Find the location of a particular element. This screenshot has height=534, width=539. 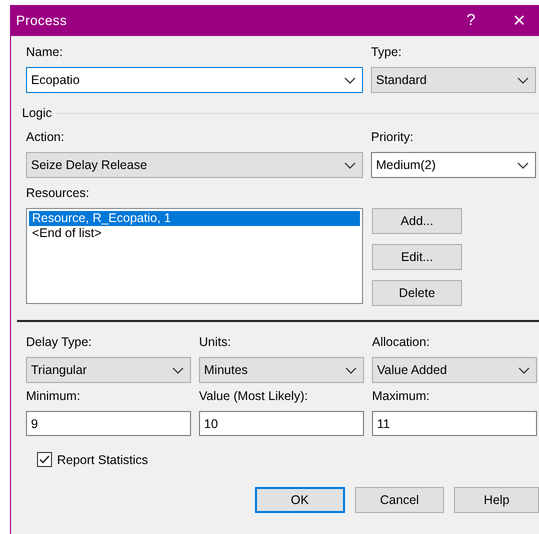

field-label: Units: is located at coordinates (215, 342).